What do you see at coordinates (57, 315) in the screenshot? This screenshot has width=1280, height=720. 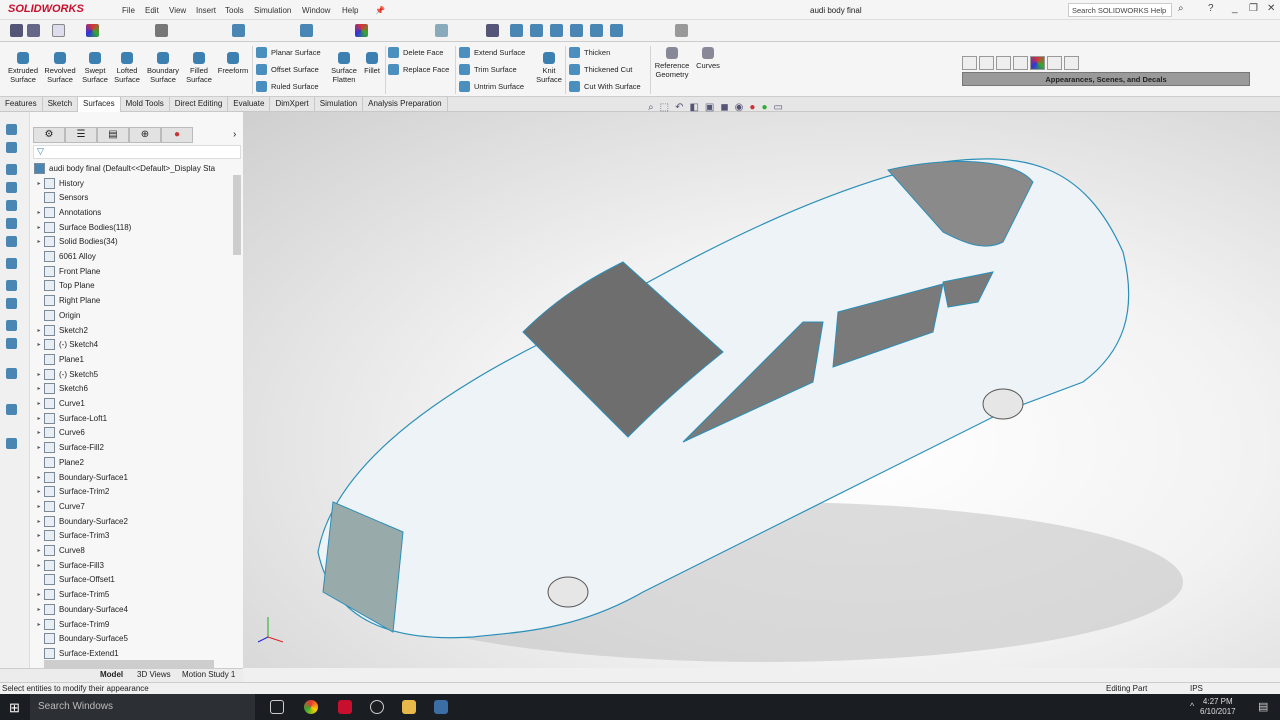 I see `tree-item: Origin` at bounding box center [57, 315].